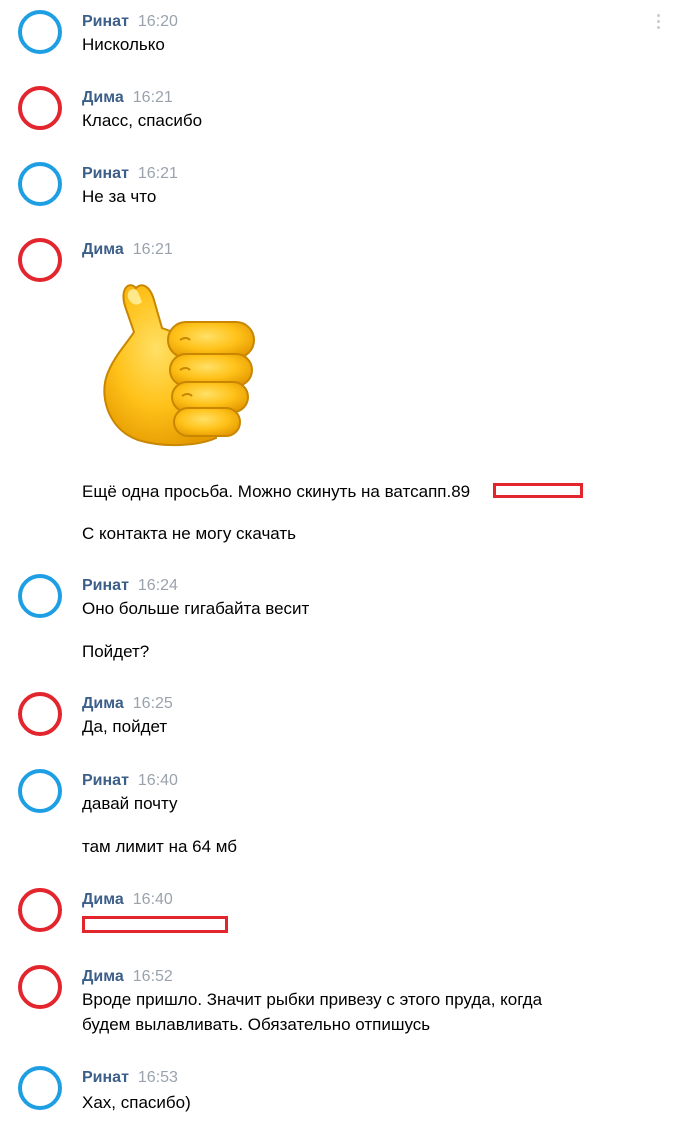  I want to click on message-text: Нисколько, so click(123, 44).